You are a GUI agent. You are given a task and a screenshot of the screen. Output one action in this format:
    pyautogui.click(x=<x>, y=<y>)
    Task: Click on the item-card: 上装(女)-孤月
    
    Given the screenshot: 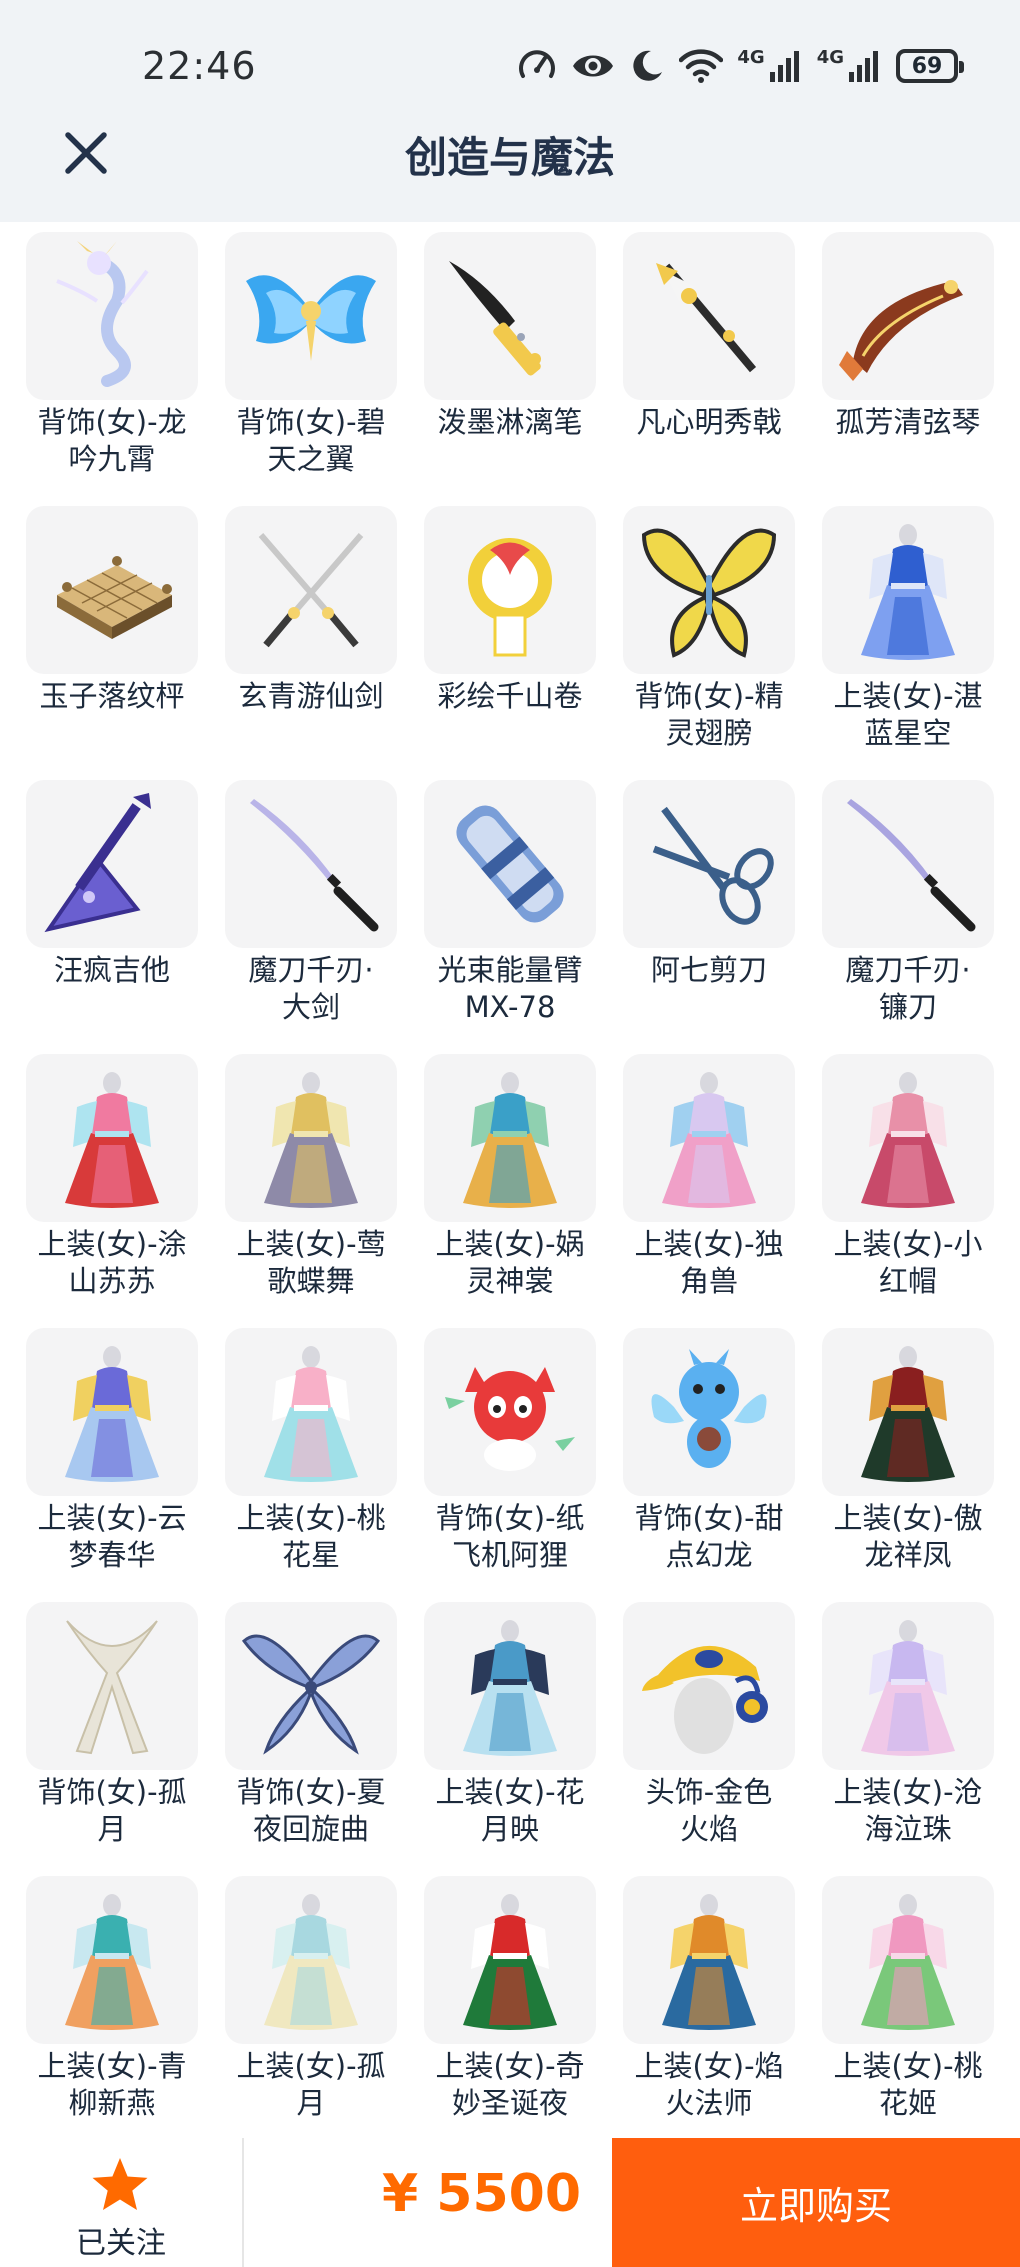 What is the action you would take?
    pyautogui.click(x=311, y=2013)
    